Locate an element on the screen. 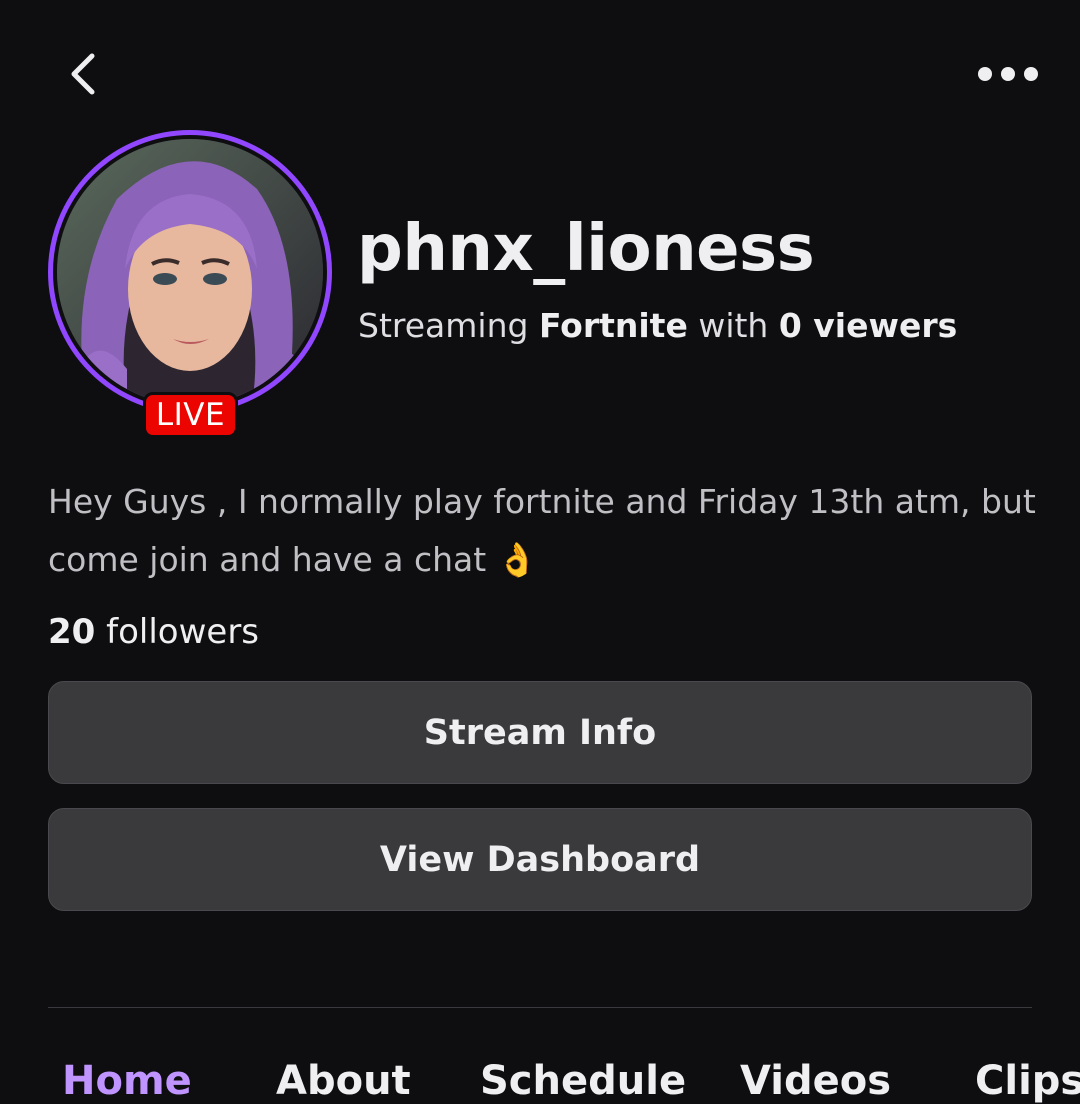  live-badge: LIVE is located at coordinates (190, 415).